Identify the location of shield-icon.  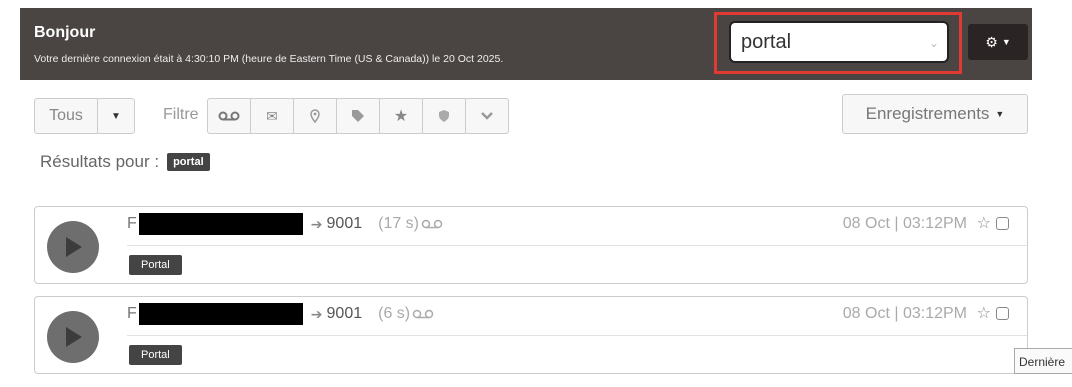
(444, 116).